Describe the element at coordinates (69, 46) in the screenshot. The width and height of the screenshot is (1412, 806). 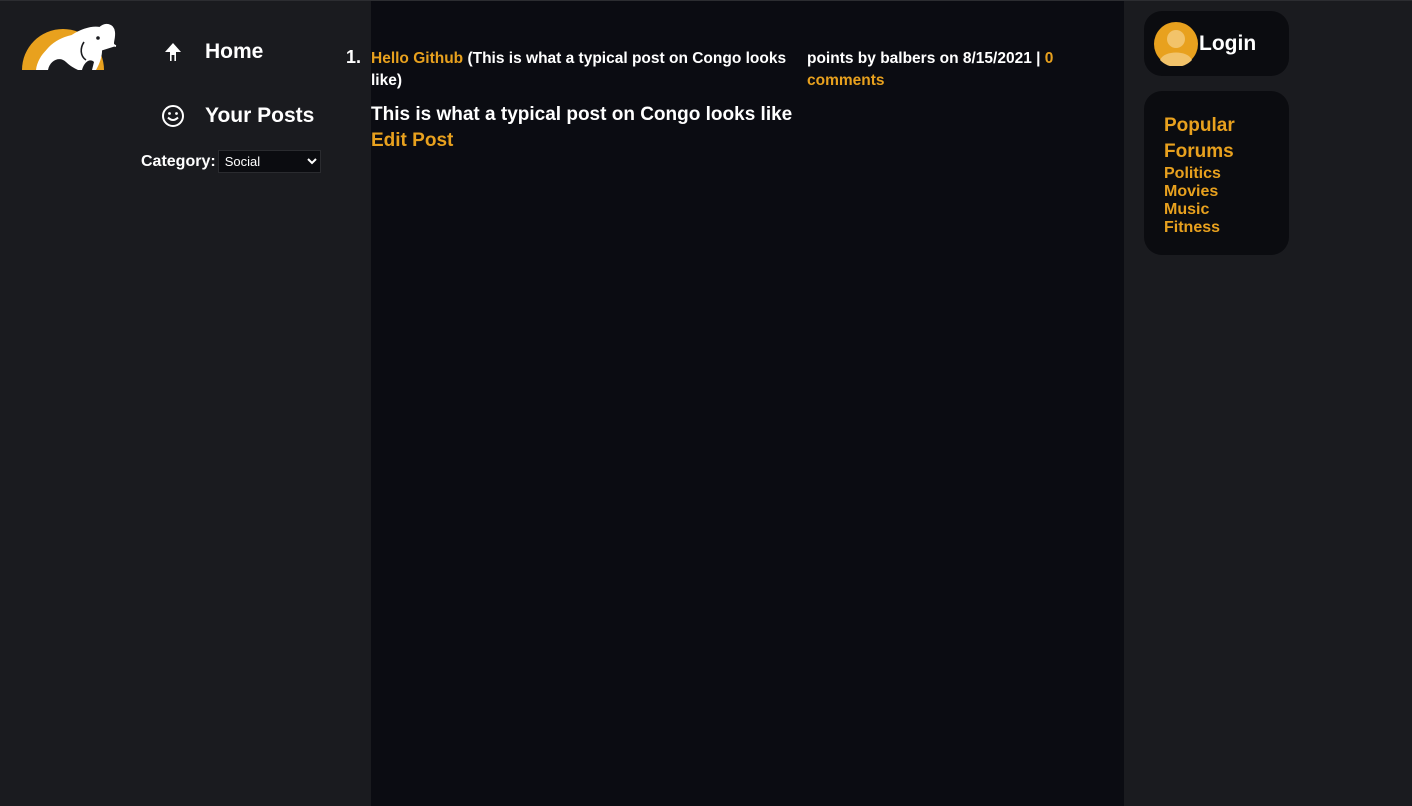
I see `elephant-logo-icon` at that location.